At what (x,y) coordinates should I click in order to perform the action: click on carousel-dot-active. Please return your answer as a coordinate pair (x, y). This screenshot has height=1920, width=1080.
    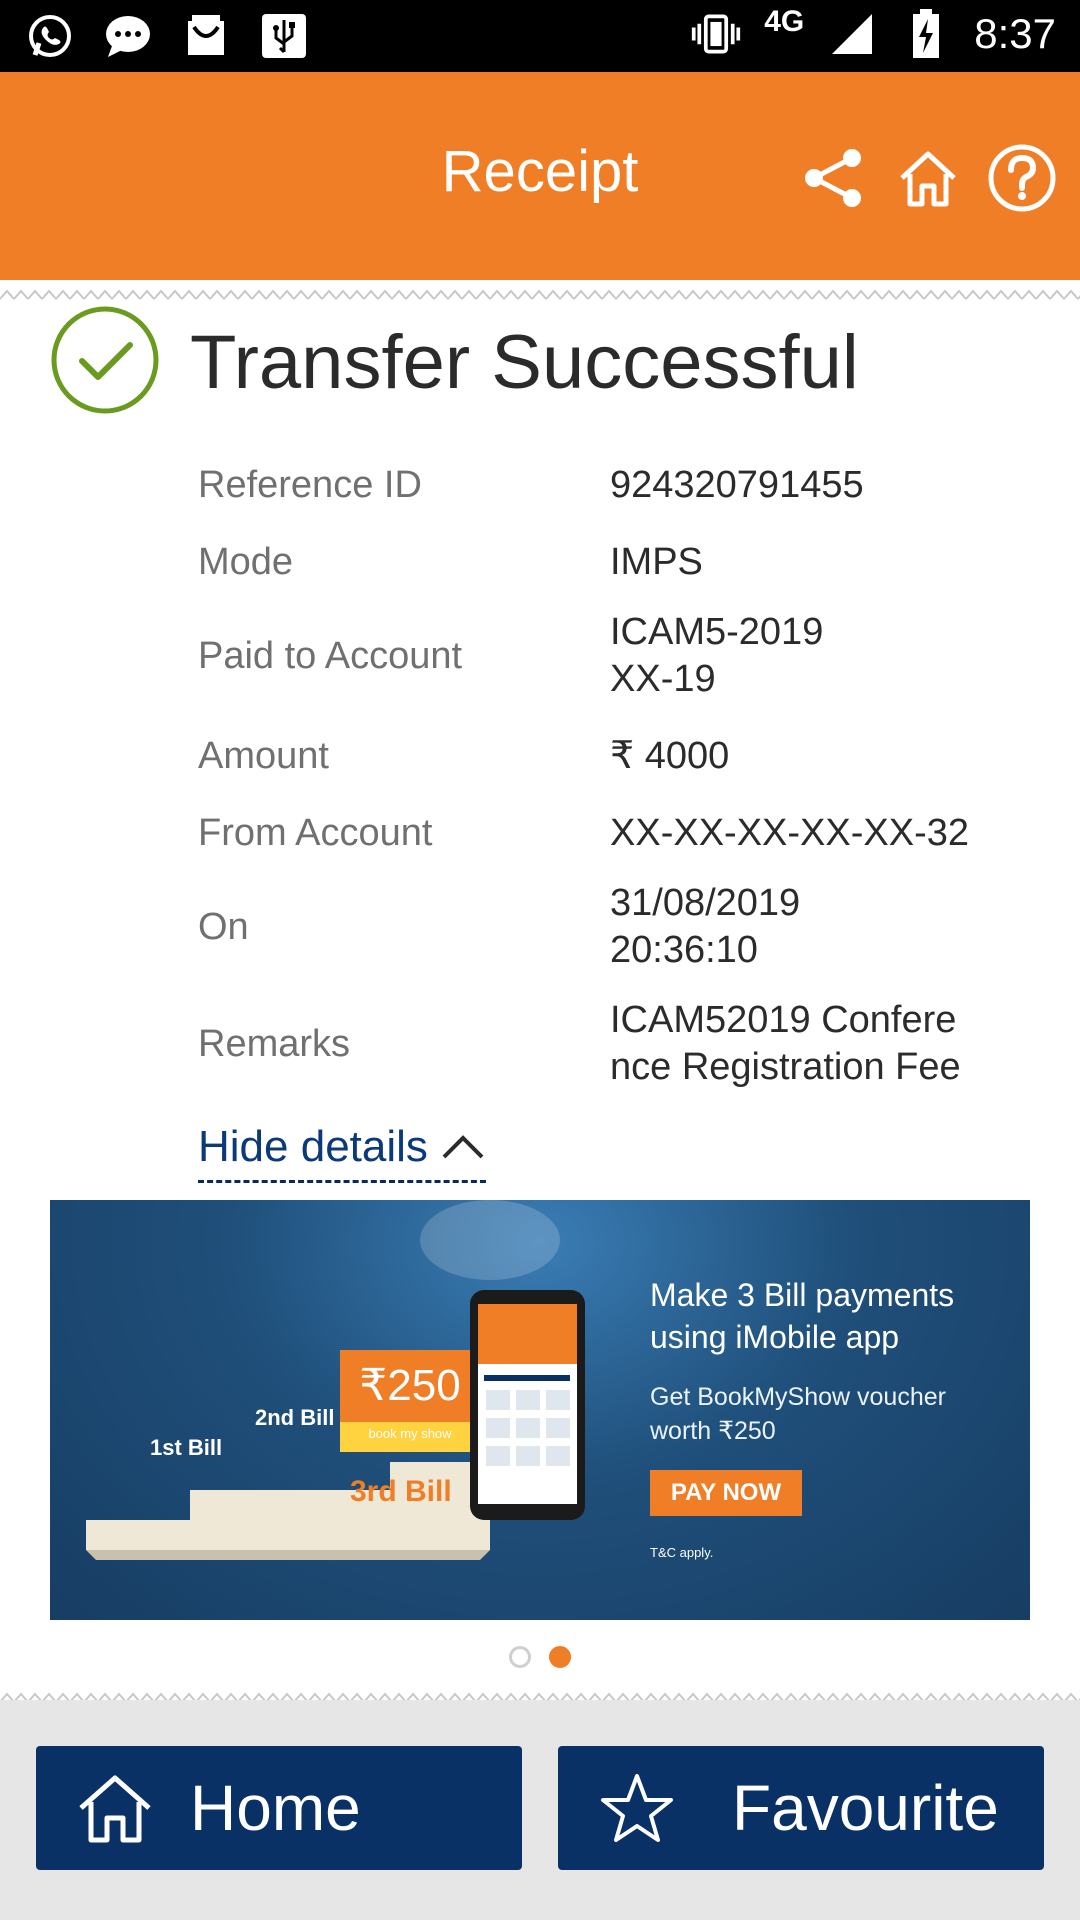
    Looking at the image, I should click on (560, 1657).